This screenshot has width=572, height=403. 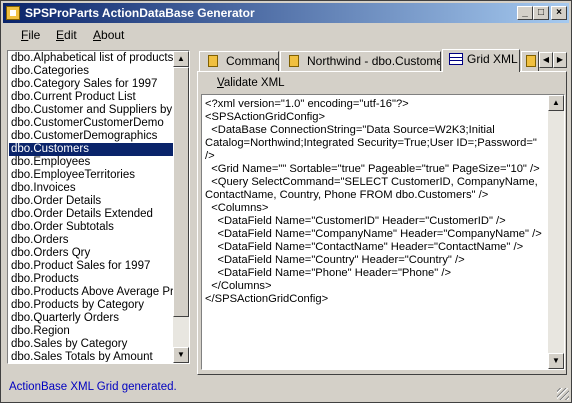 What do you see at coordinates (560, 60) in the screenshot?
I see `tab-scroll-right-button: ▶` at bounding box center [560, 60].